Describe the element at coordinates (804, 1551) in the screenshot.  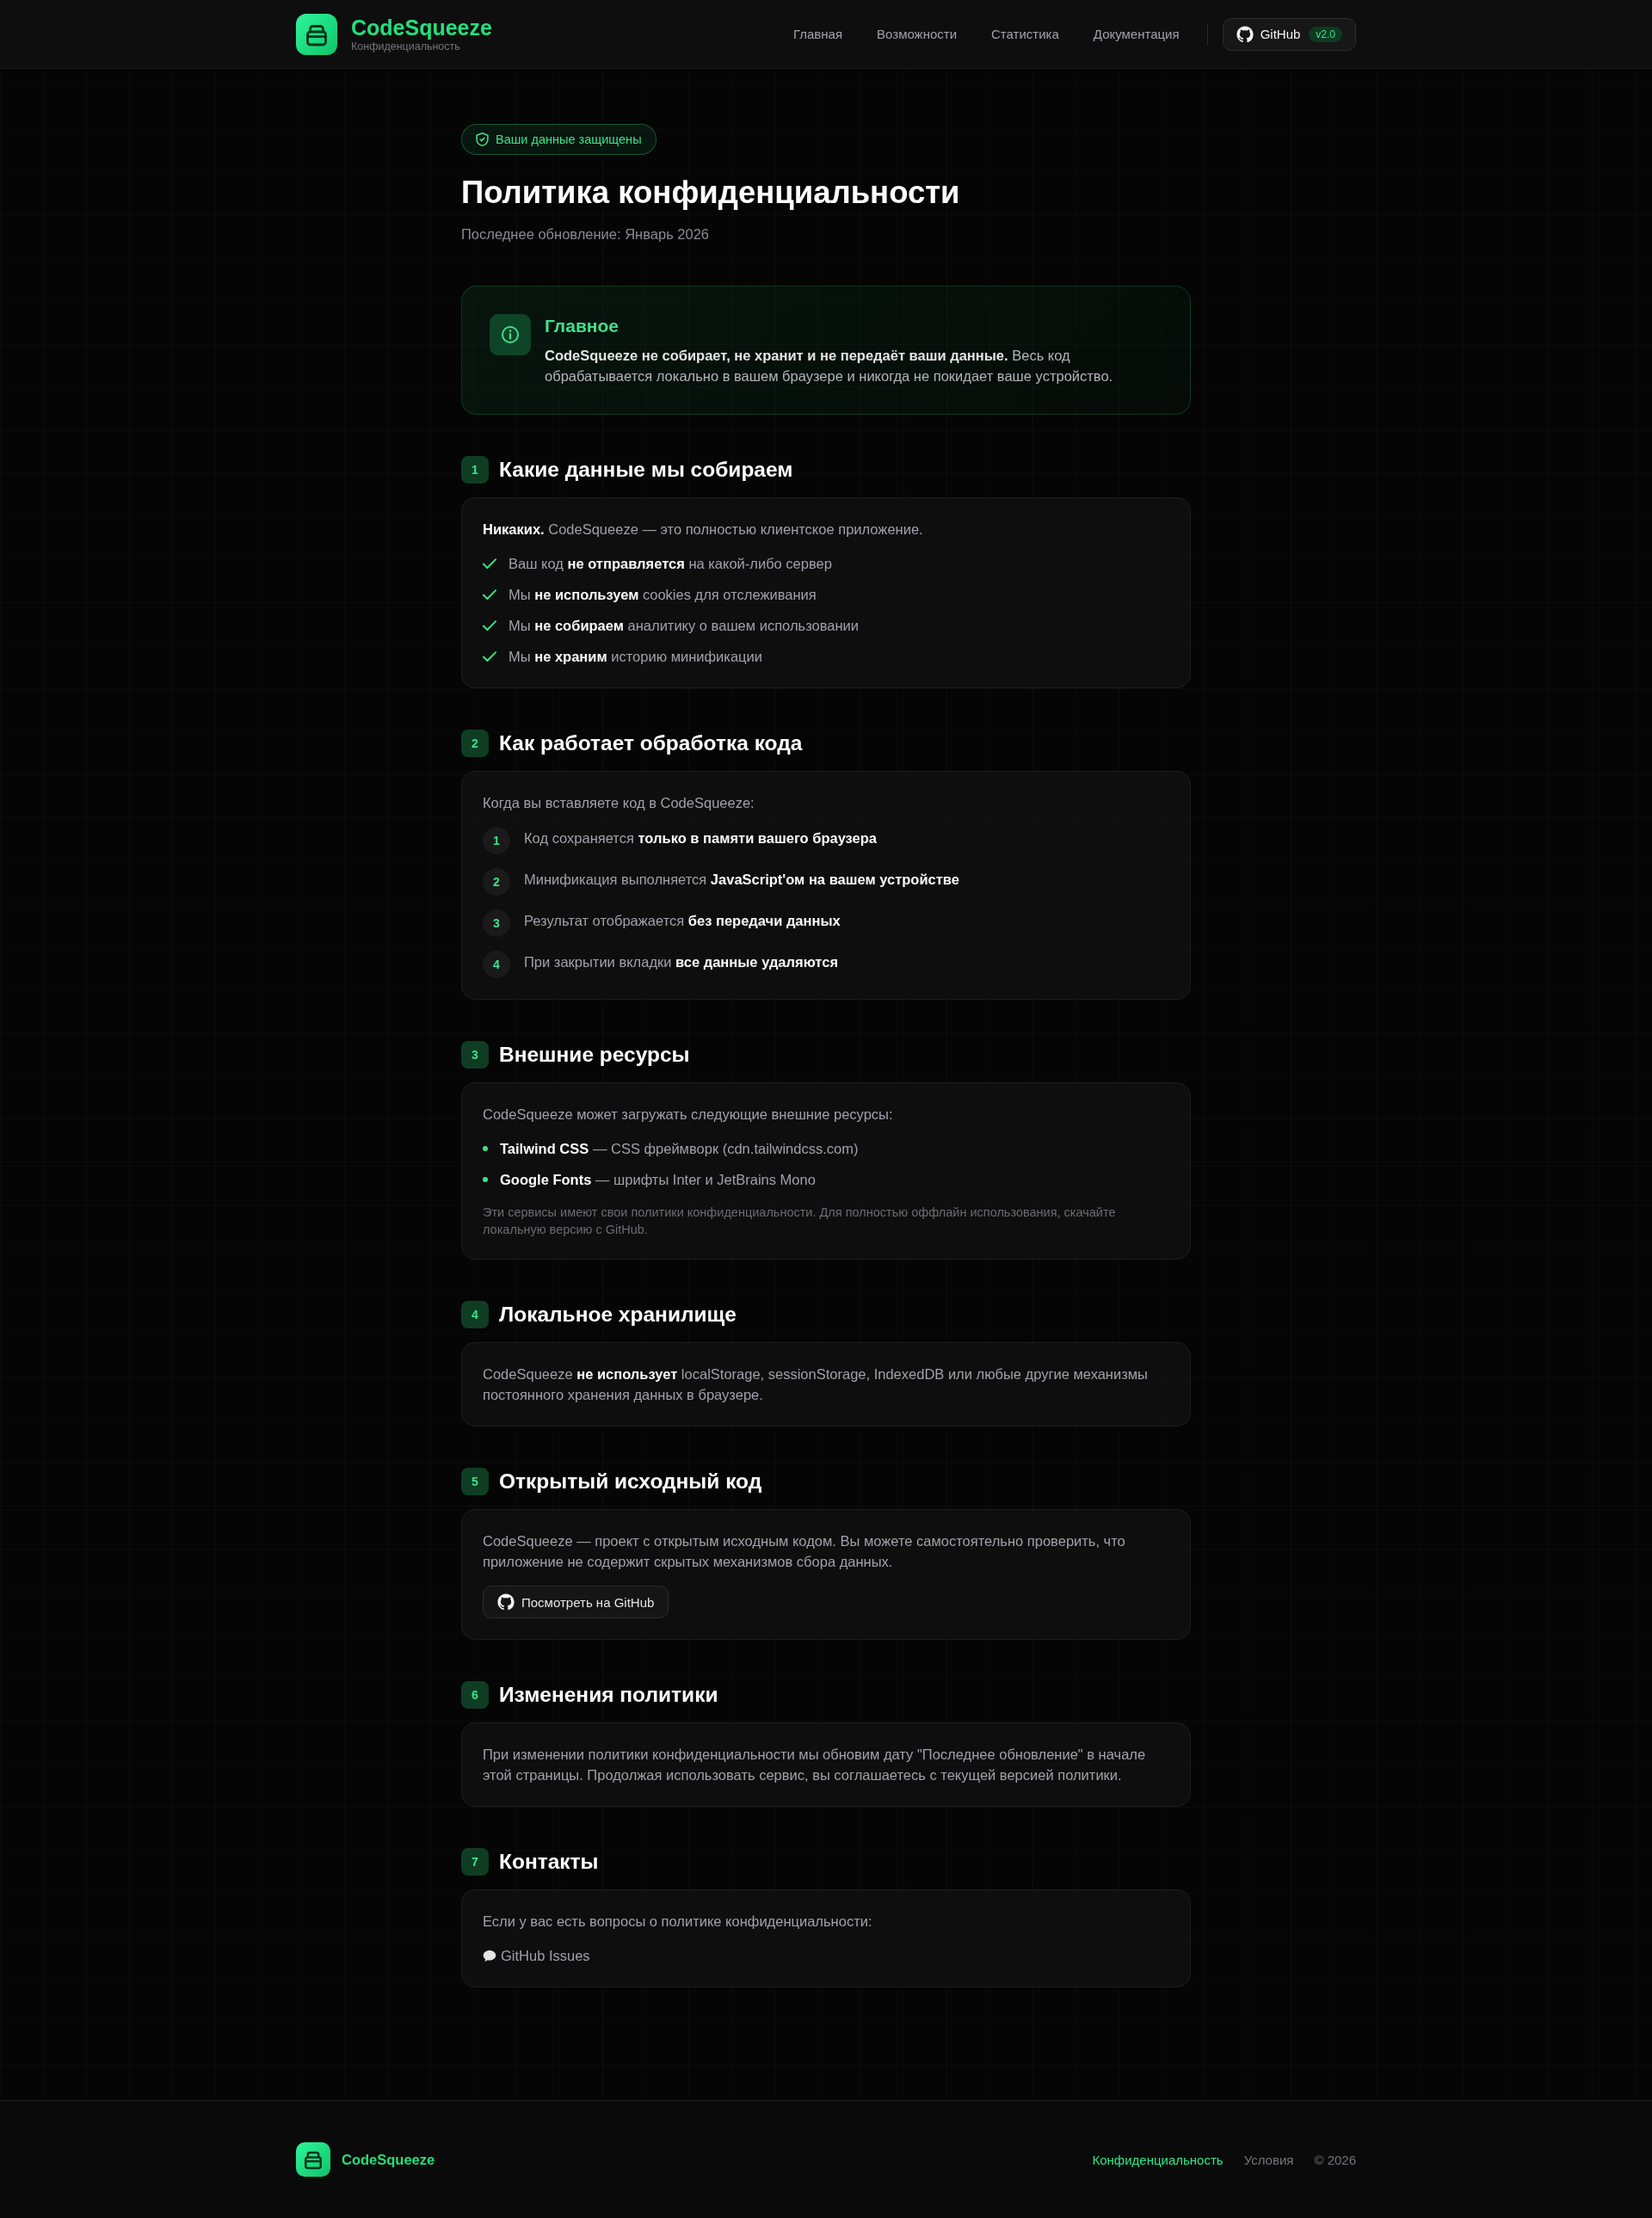
I see `paragraph-text: CodeSqueeze — проект с открытым исходным кодом. Вы можете самостоятельно проверить, что приложение не содержит скрытых механизмов сбора данных.` at that location.